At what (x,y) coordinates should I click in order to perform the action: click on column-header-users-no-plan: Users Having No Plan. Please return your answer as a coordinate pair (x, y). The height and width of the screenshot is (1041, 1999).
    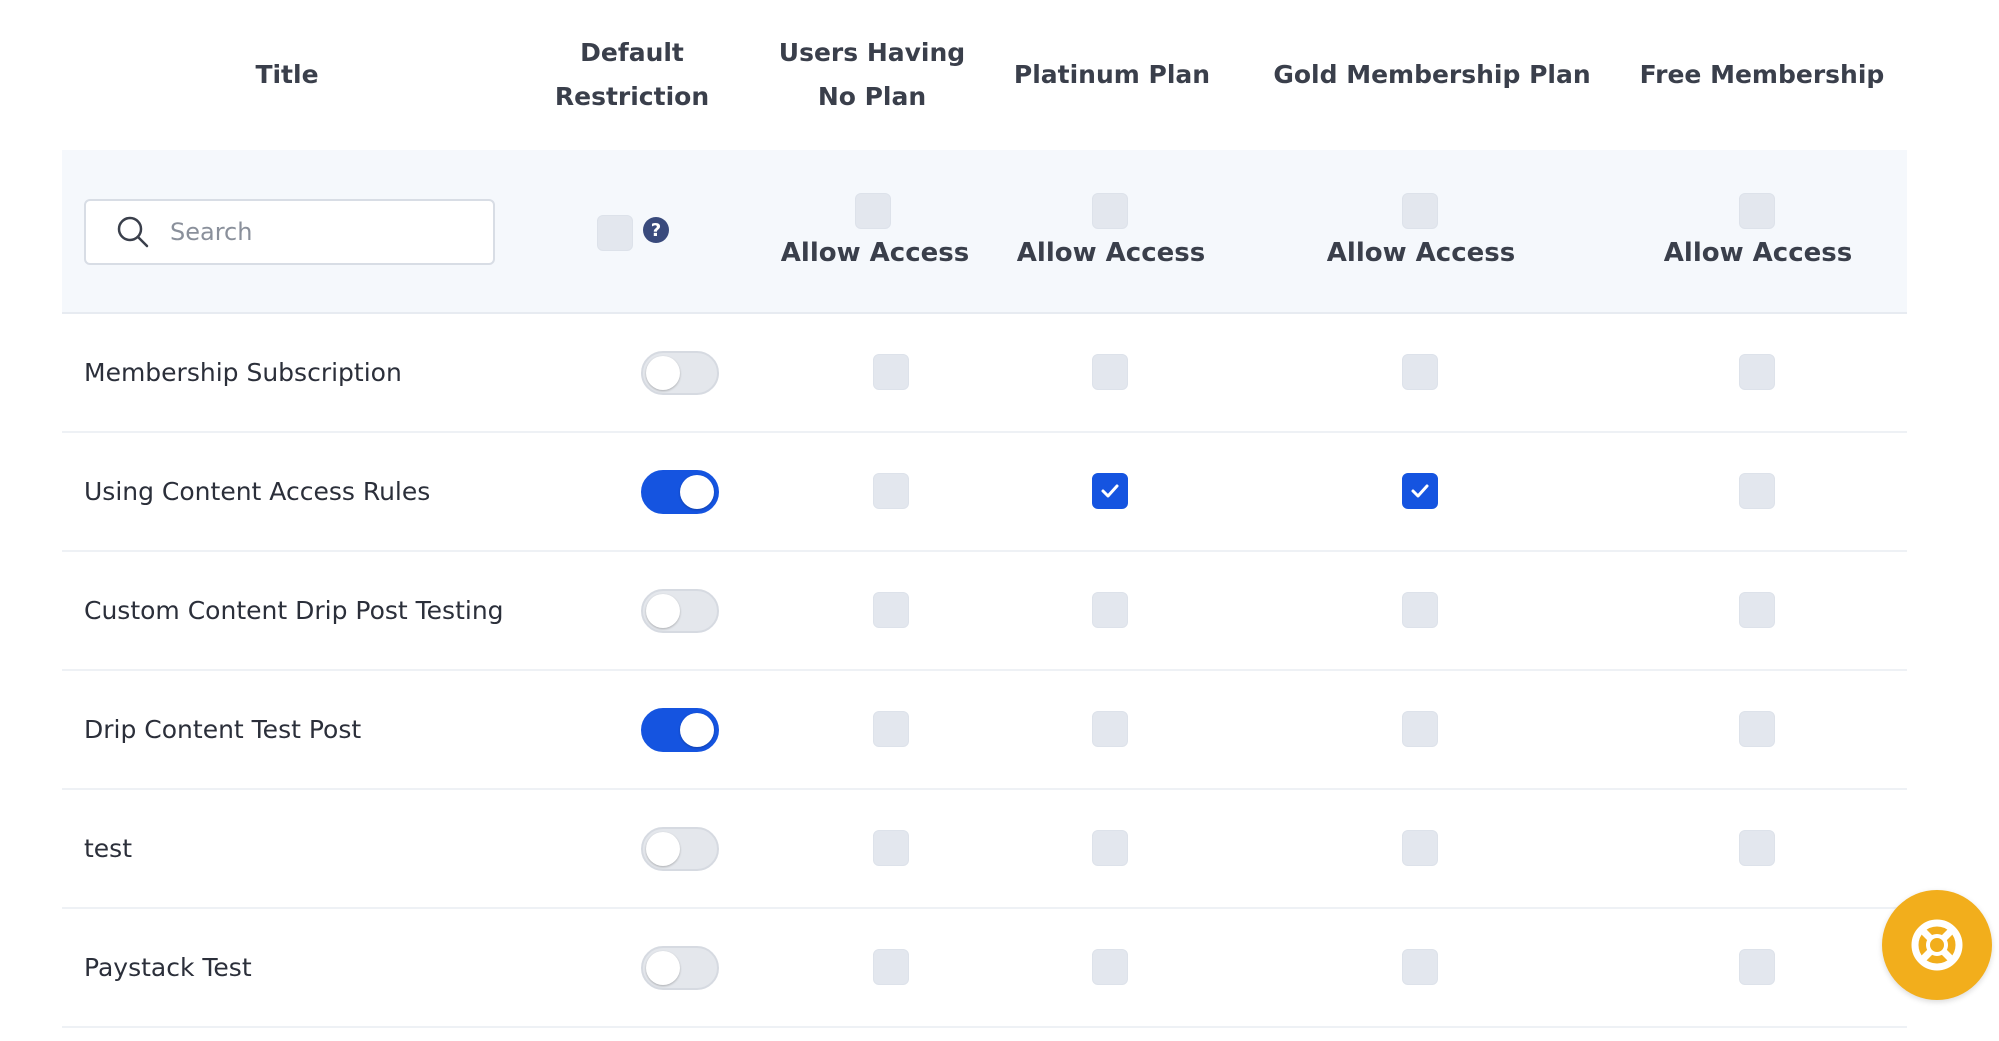
    Looking at the image, I should click on (872, 75).